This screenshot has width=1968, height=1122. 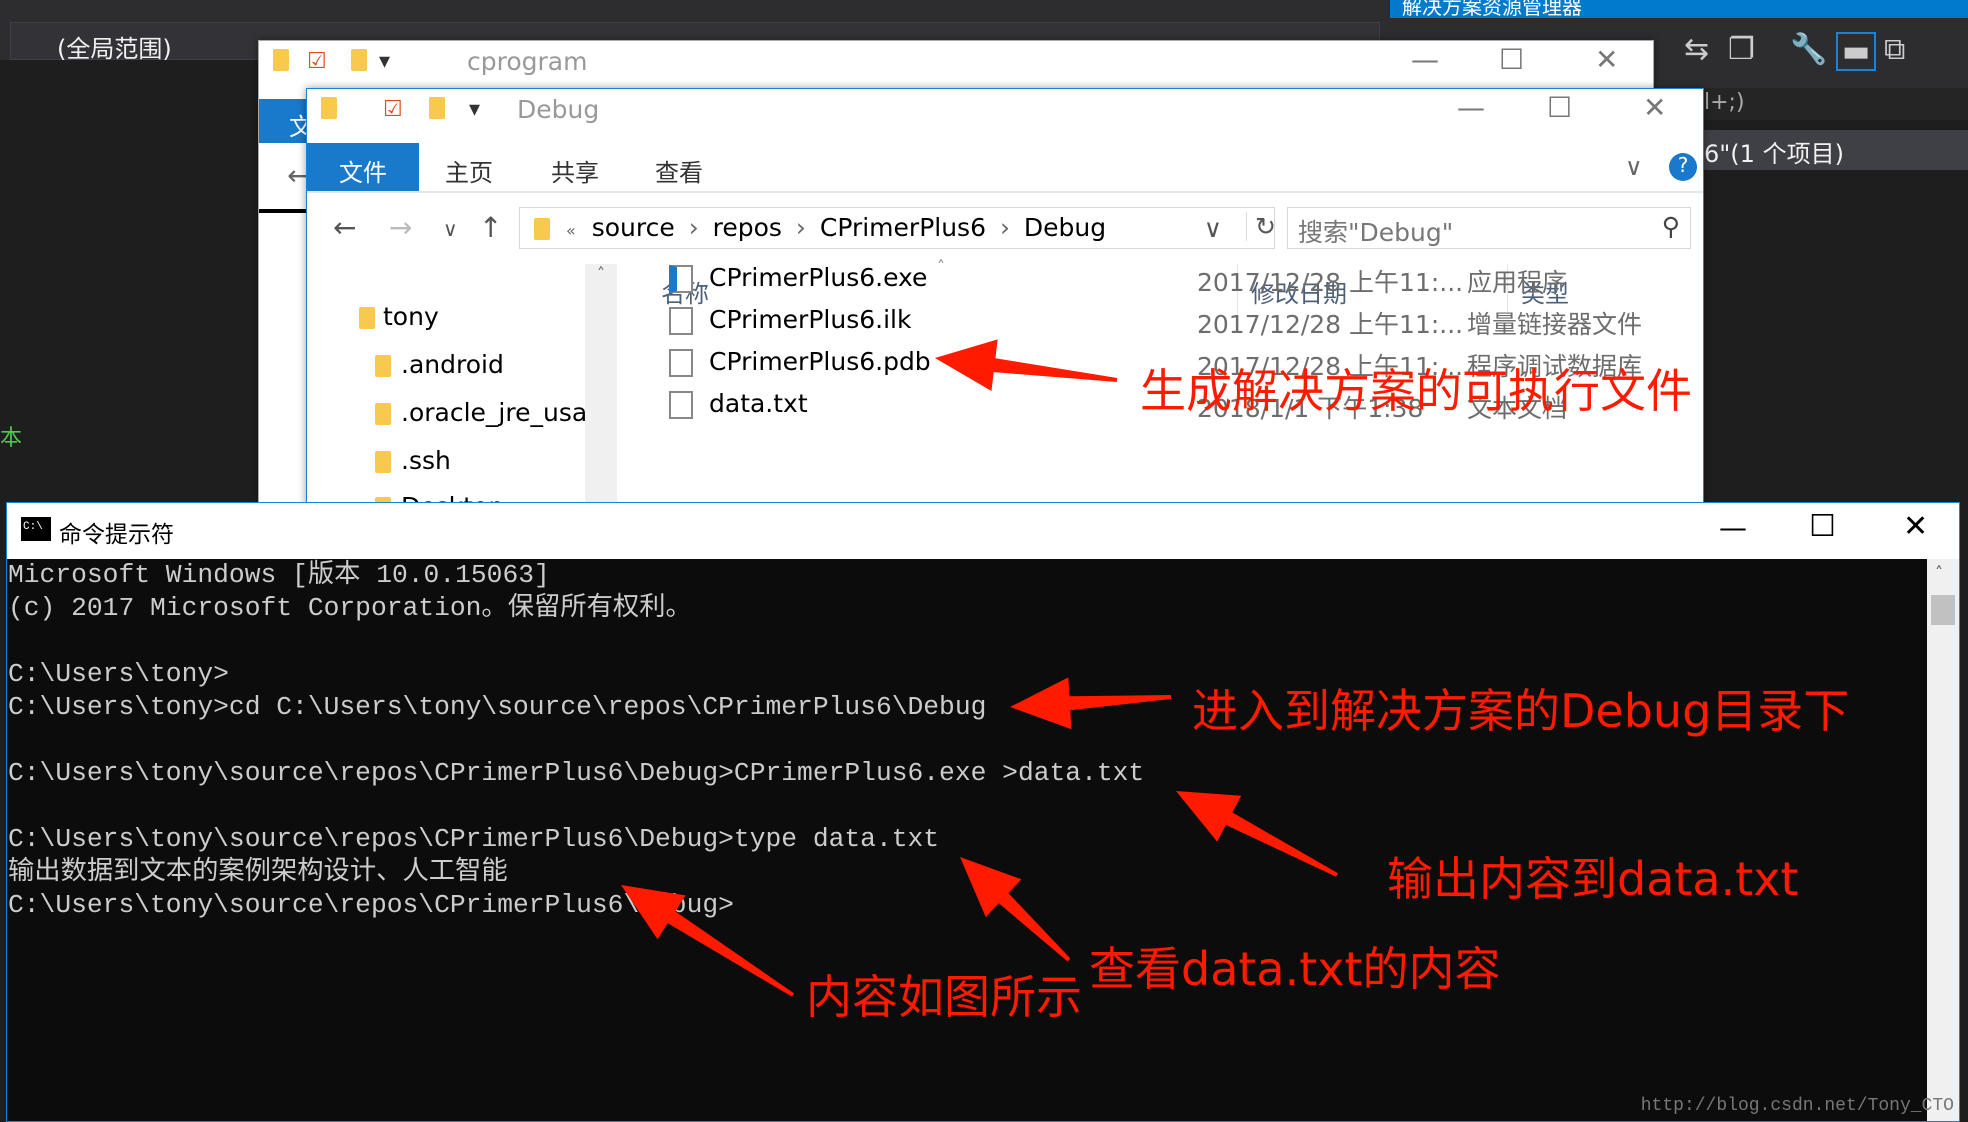 I want to click on annotation-type-data: 查看data.txt的内容, so click(x=1295, y=969).